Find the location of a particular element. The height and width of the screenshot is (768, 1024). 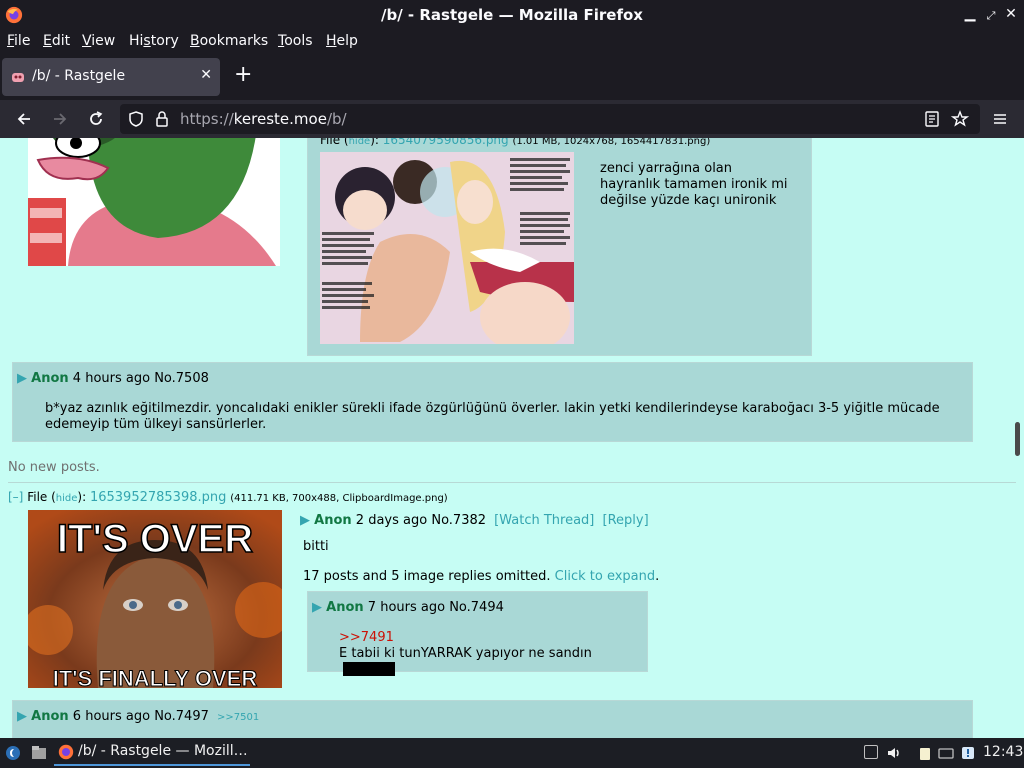

file-link: 1654079590856.png is located at coordinates (446, 142).